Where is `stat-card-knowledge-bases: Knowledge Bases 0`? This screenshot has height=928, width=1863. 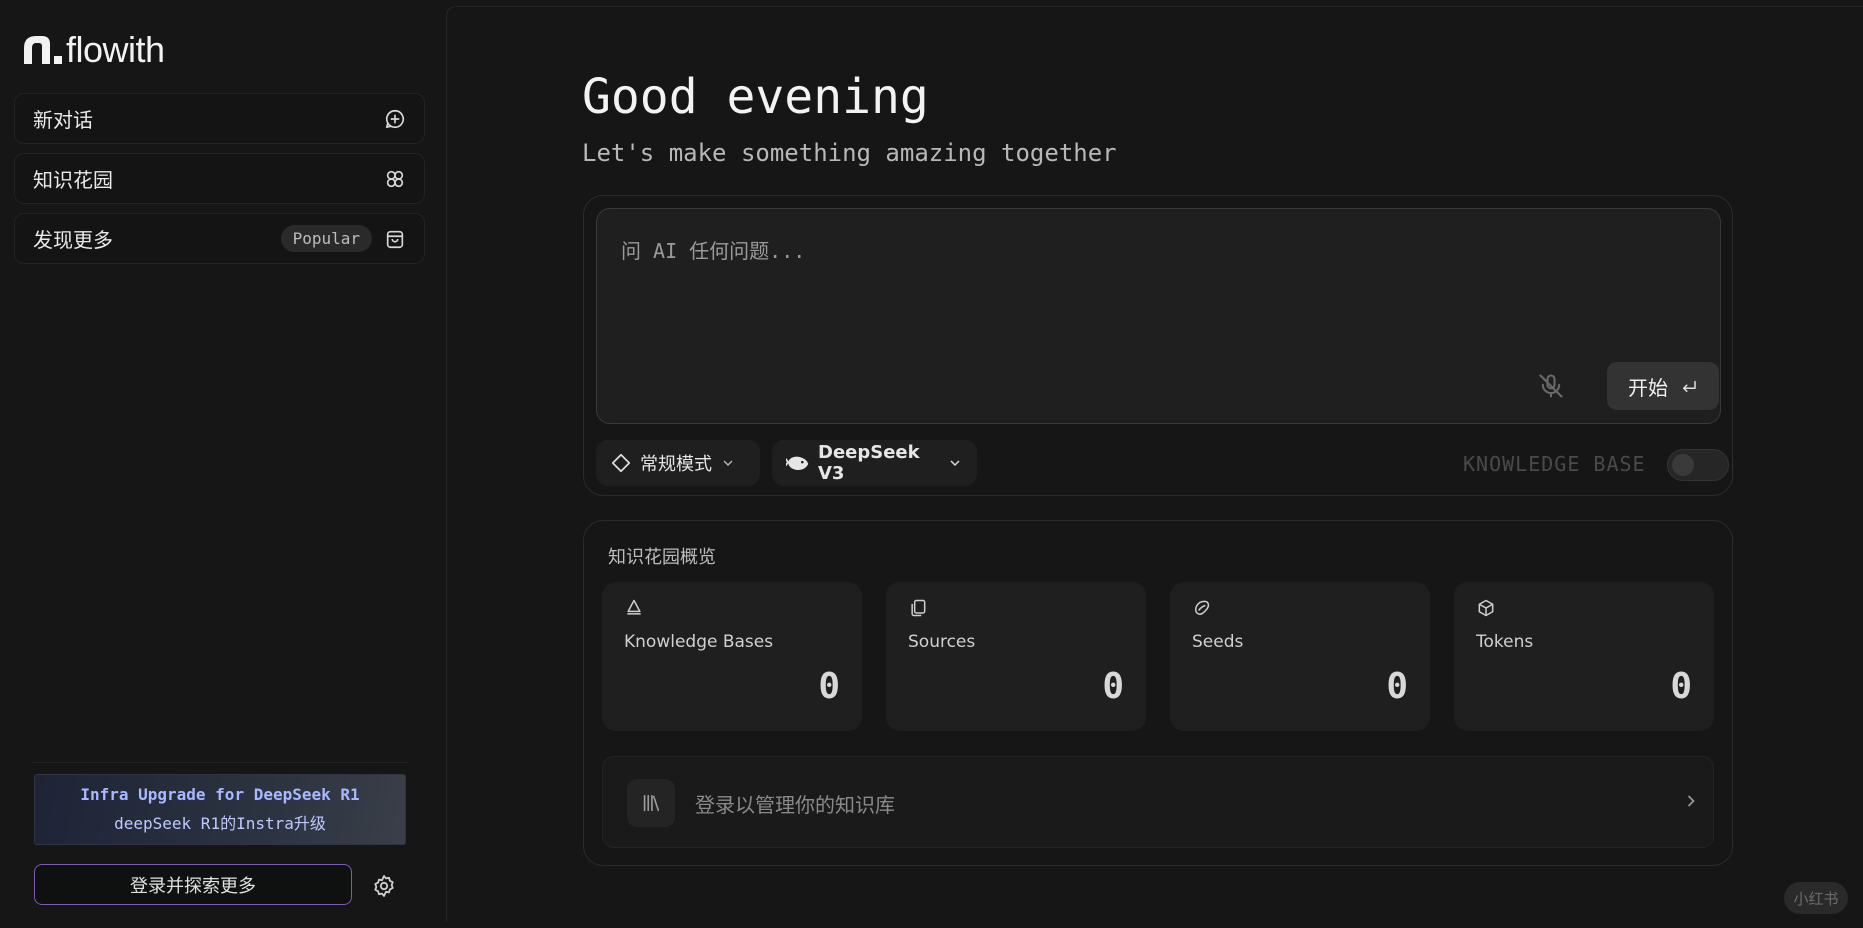
stat-card-knowledge-bases: Knowledge Bases 0 is located at coordinates (732, 656).